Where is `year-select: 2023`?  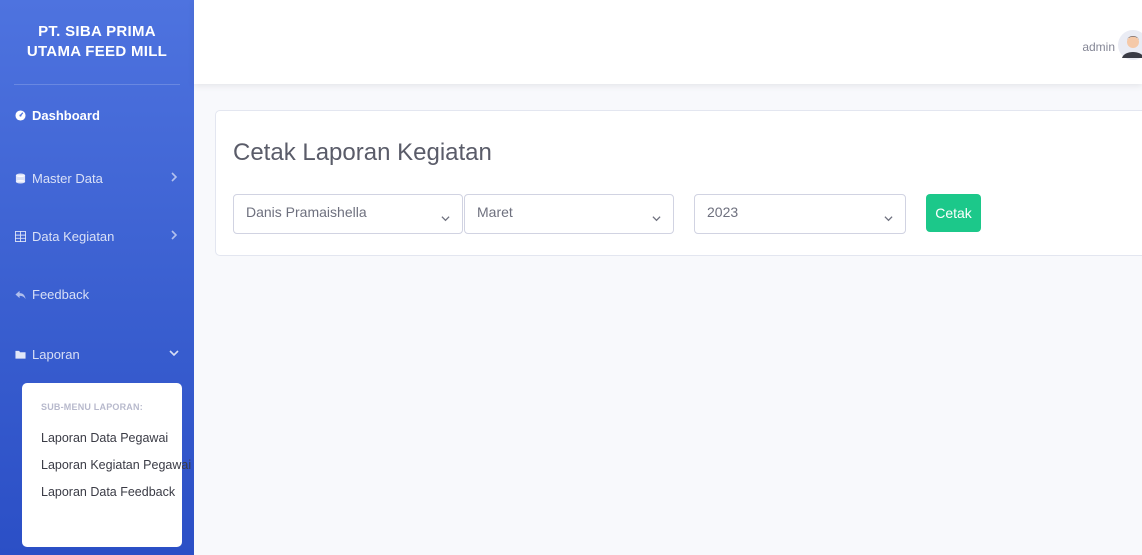
year-select: 2023 is located at coordinates (800, 214).